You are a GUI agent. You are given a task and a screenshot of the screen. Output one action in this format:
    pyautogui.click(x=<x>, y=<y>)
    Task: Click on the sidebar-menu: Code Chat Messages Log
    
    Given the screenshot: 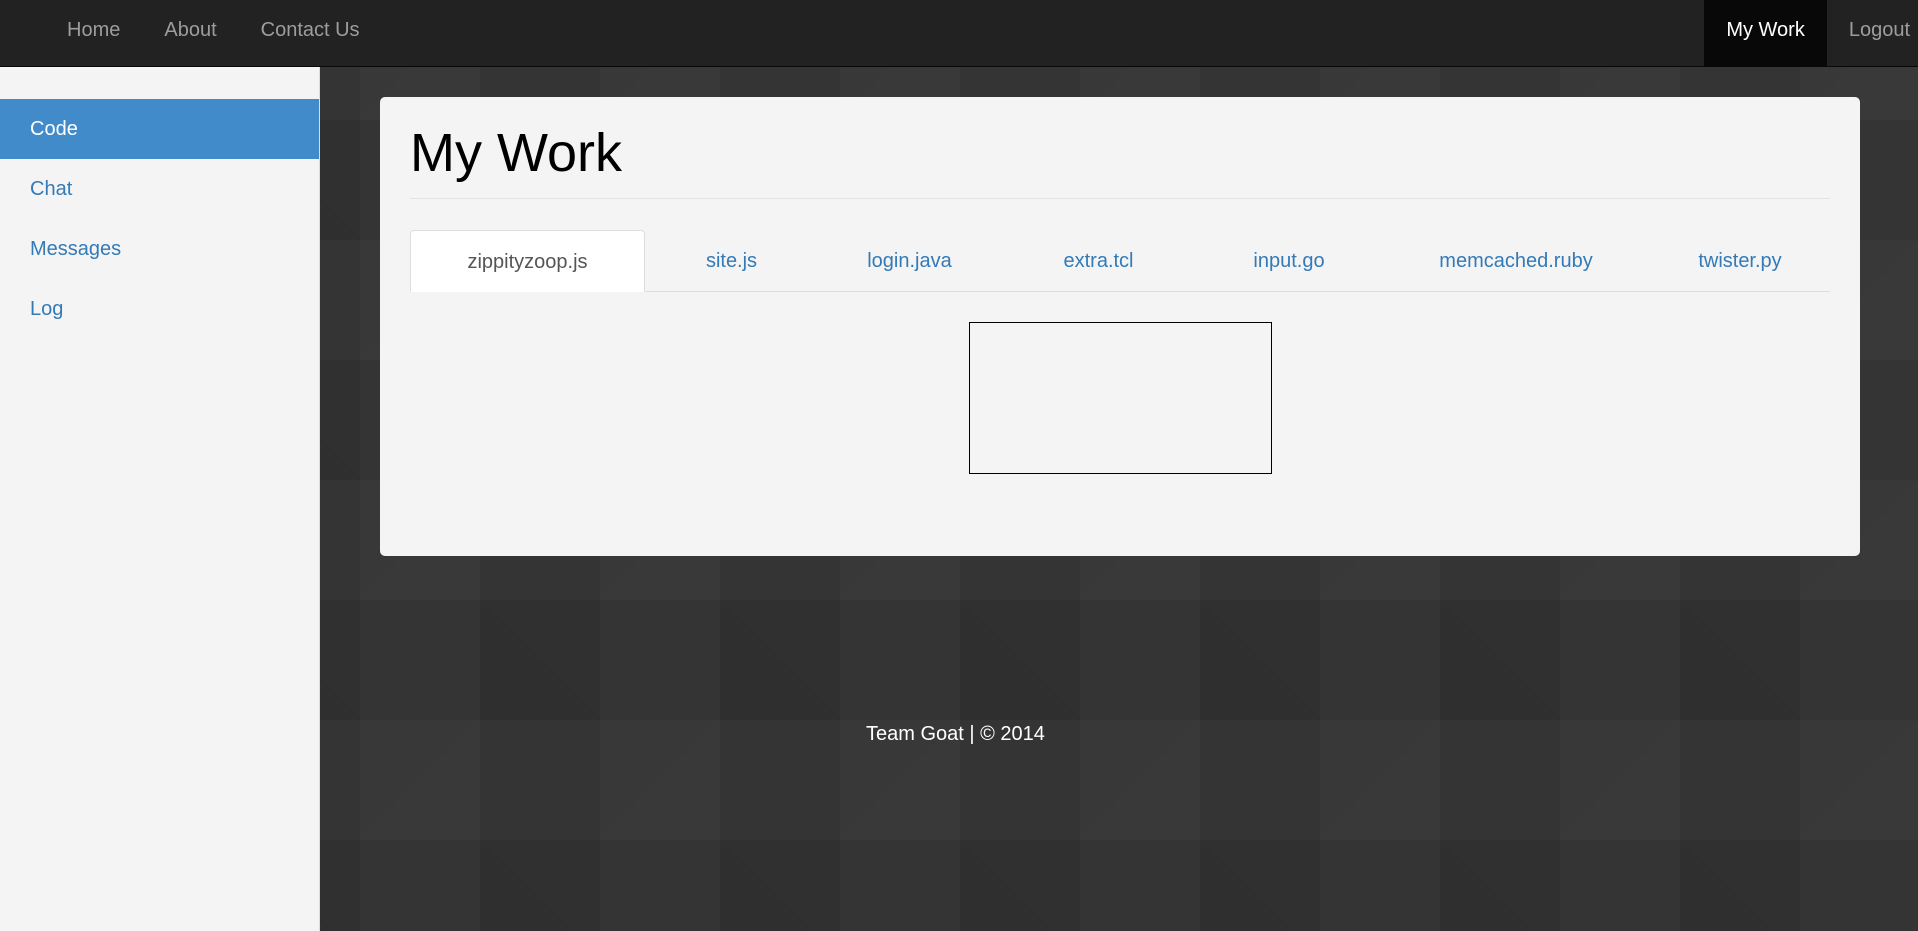 What is the action you would take?
    pyautogui.click(x=159, y=219)
    